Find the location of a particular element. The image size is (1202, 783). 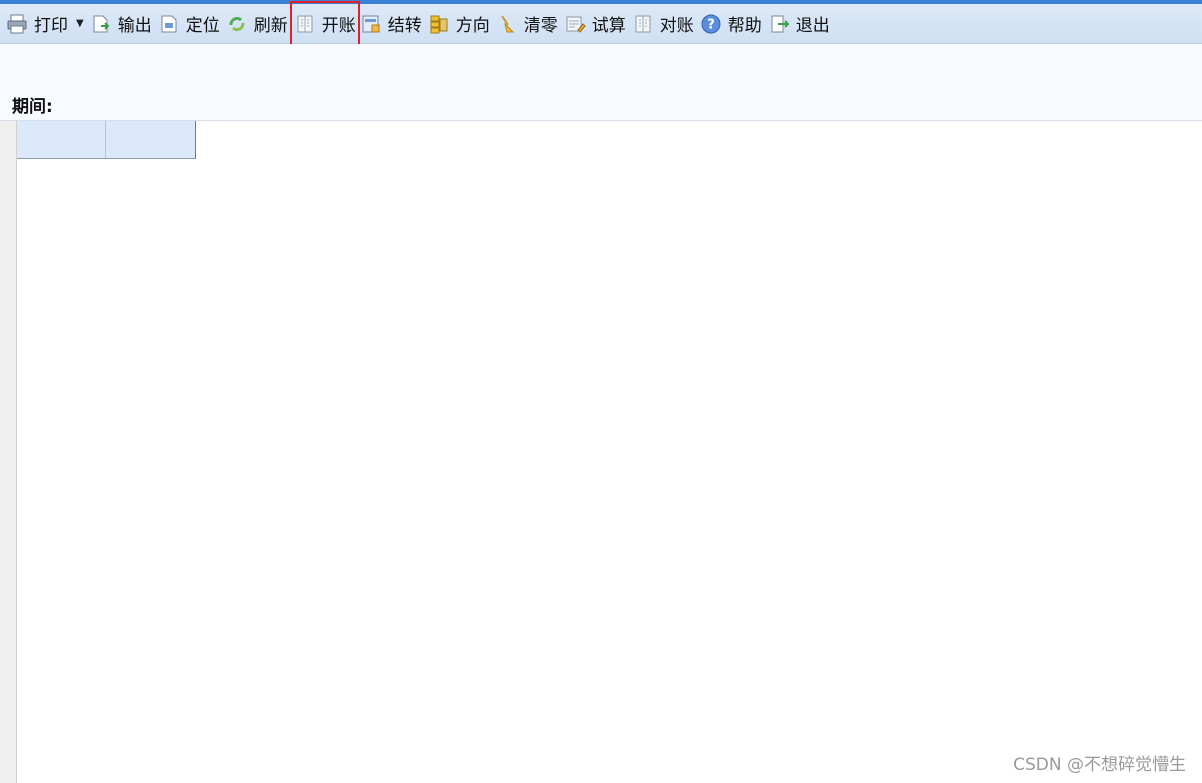

reconcile-button: 对账 is located at coordinates (664, 24).